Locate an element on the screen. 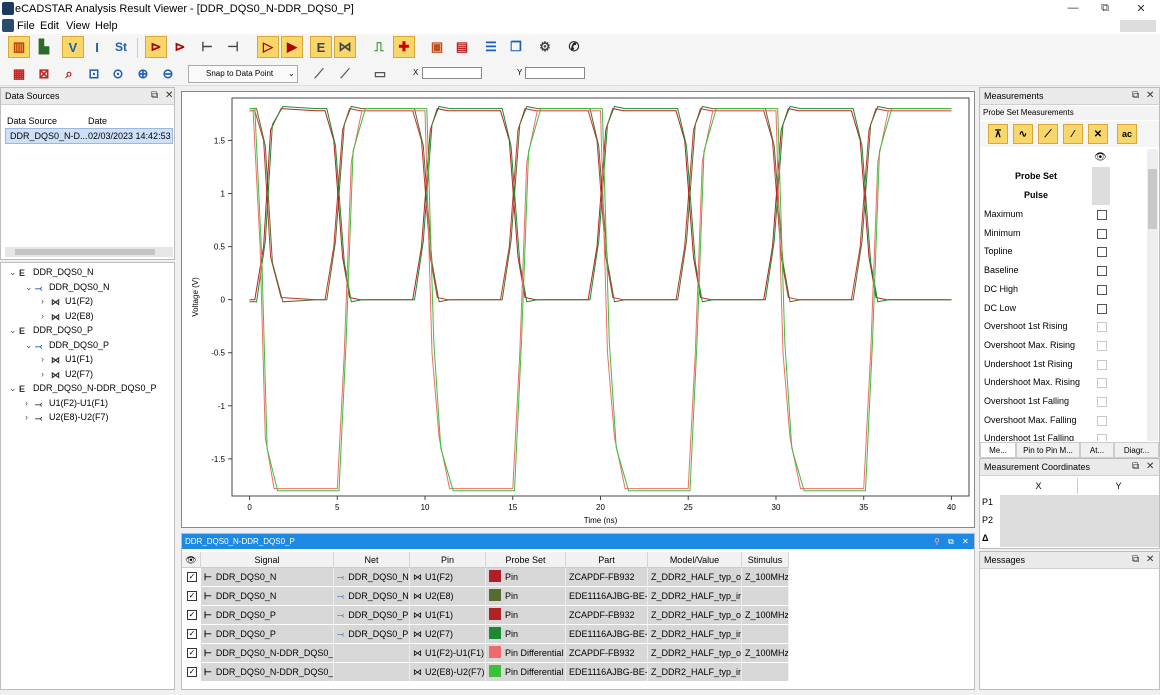 Image resolution: width=1160 pixels, height=695 pixels. data-source-row: DDR_DQS0_N-D... 02/03/2023 14:42:53 is located at coordinates (89, 136).